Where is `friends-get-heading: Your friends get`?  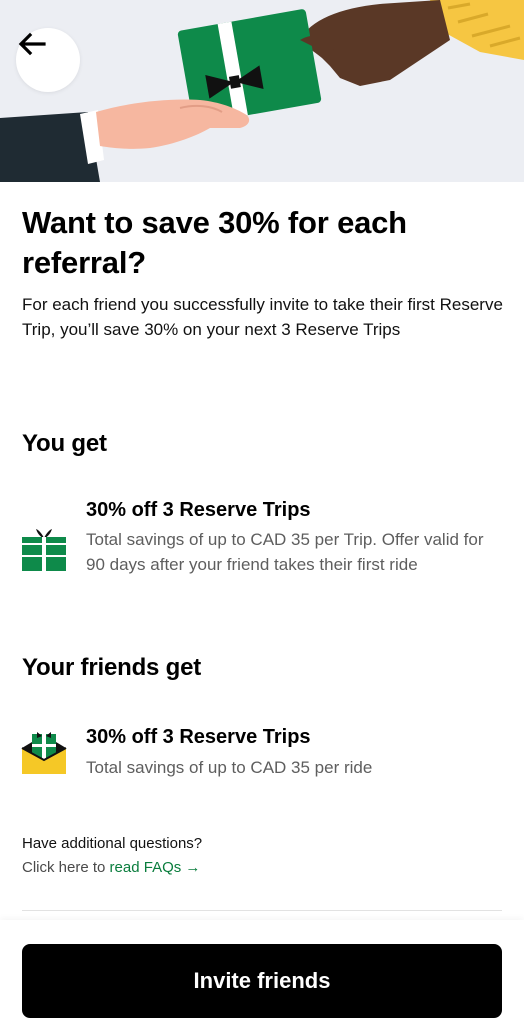 friends-get-heading: Your friends get is located at coordinates (112, 667).